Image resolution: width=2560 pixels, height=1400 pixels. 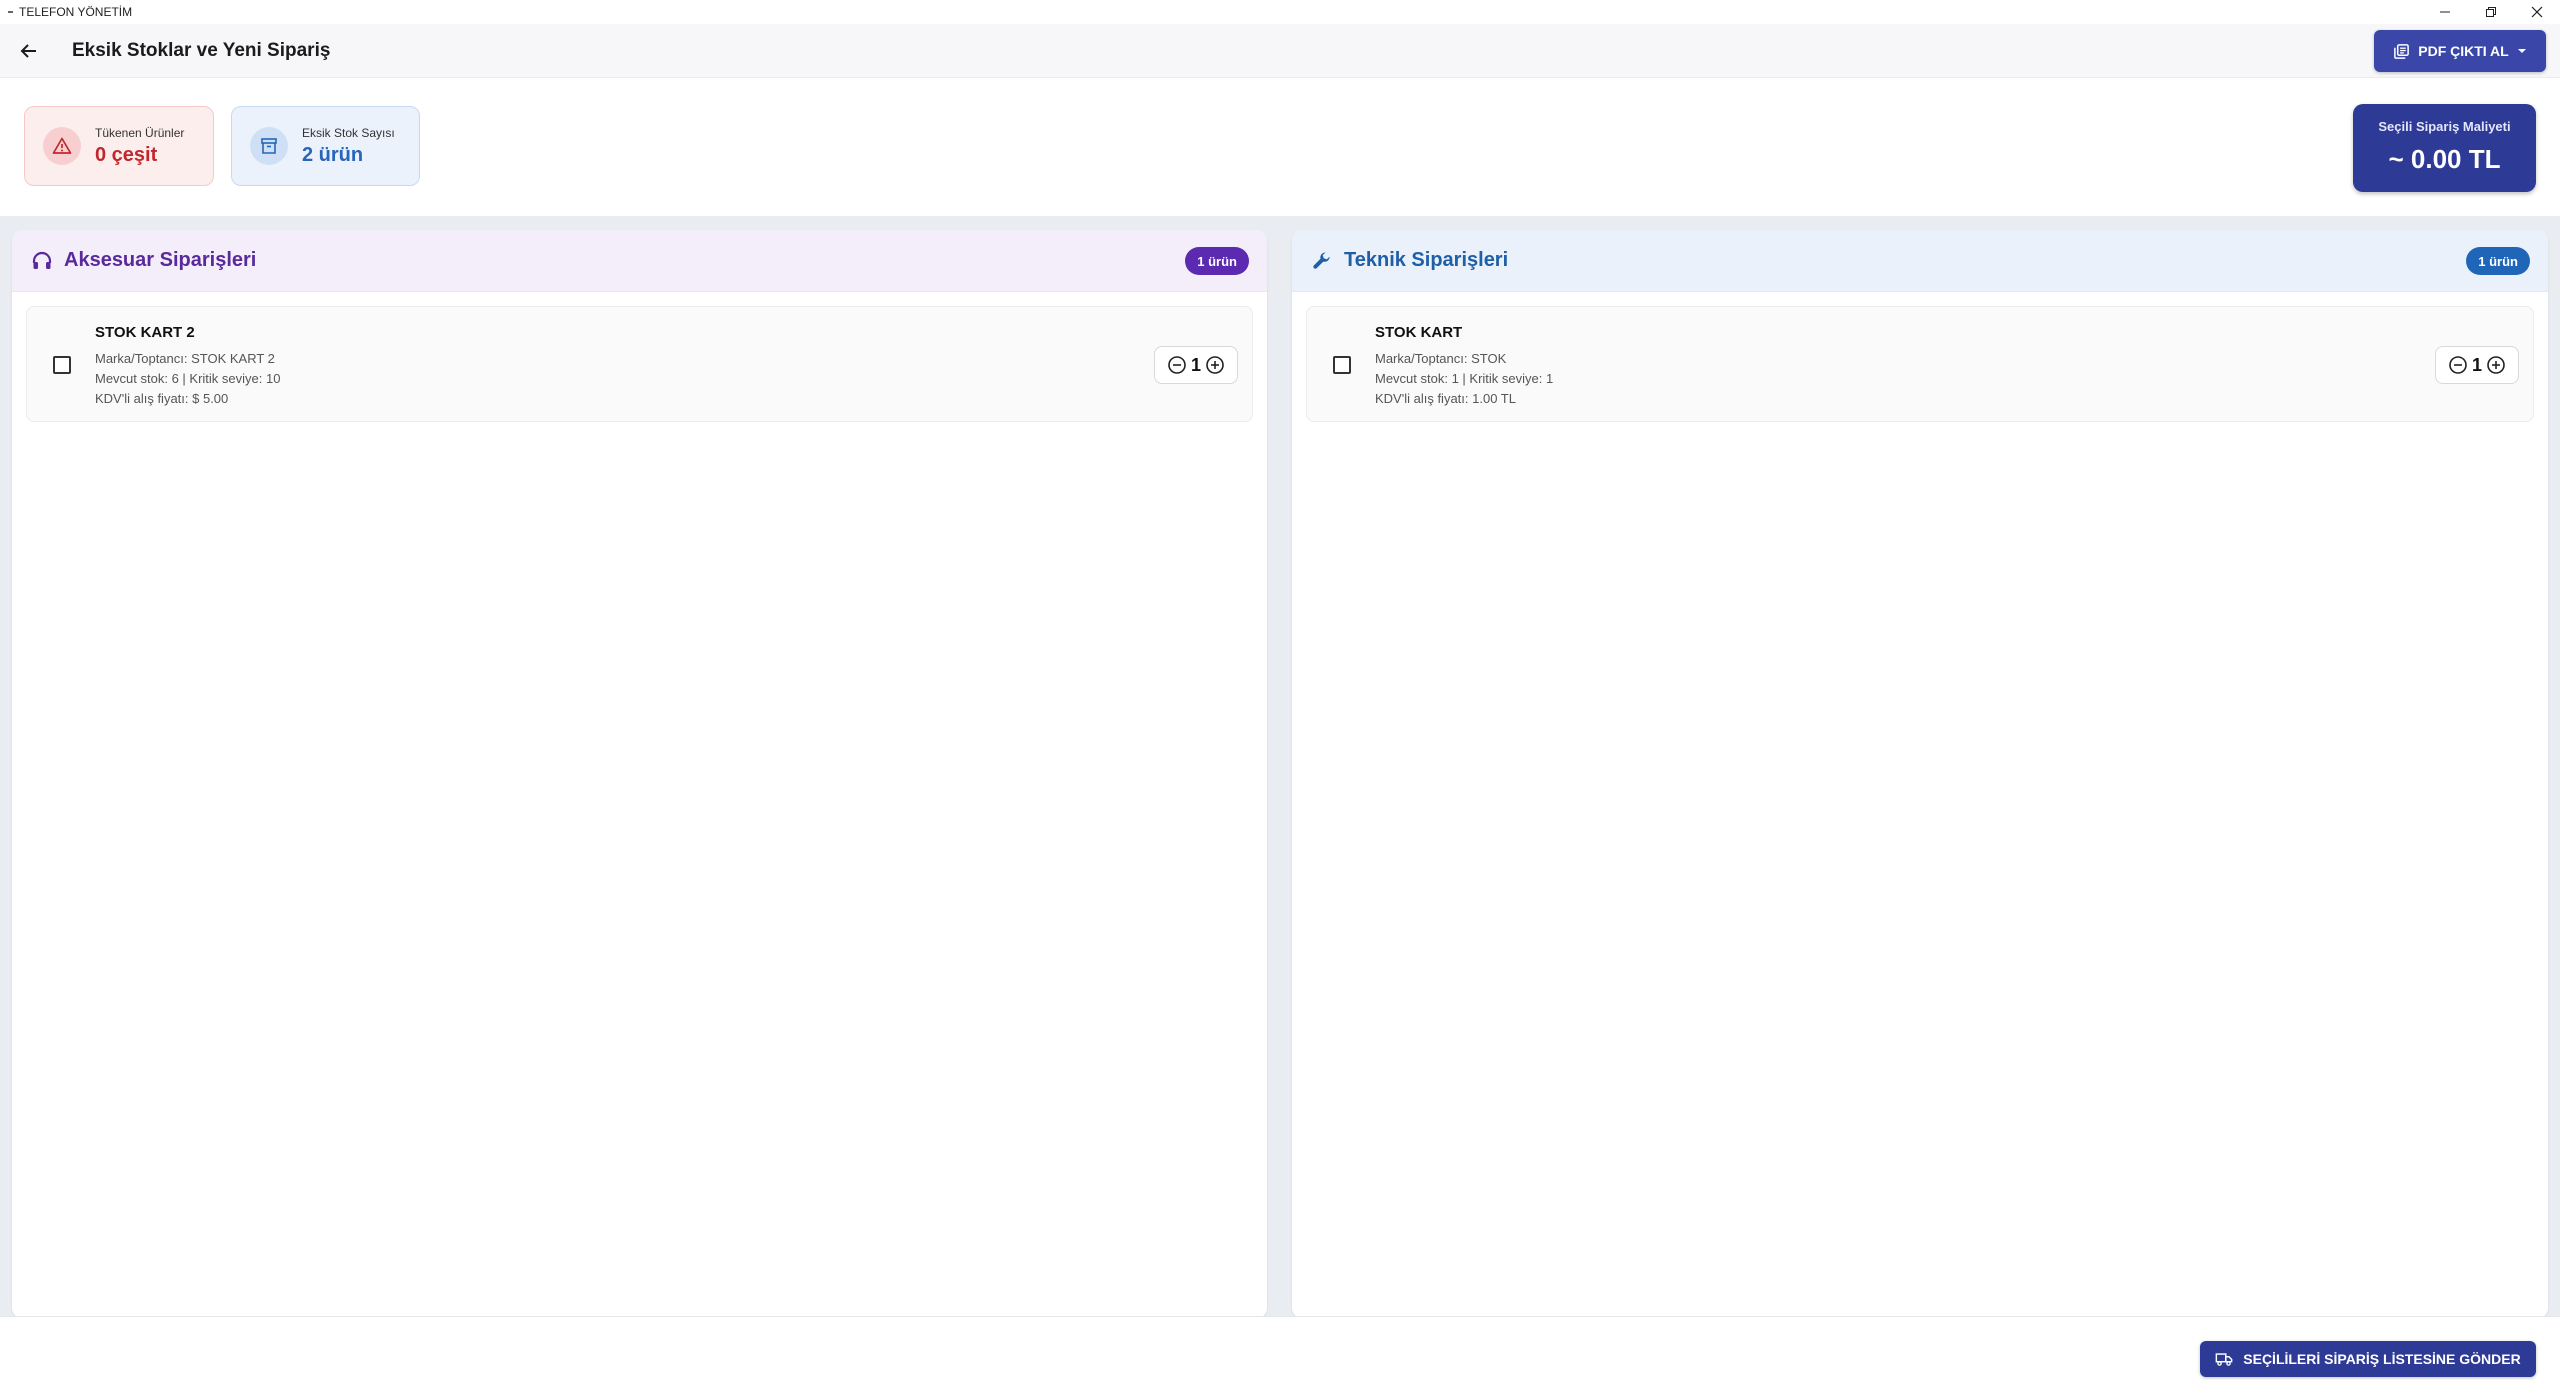 I want to click on document-stack-icon, so click(x=2402, y=51).